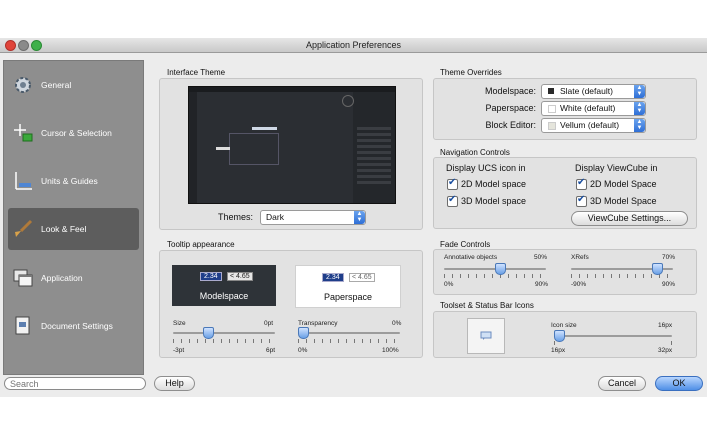 Image resolution: width=707 pixels, height=435 pixels. What do you see at coordinates (224, 285) in the screenshot?
I see `tooltip-preview-modelspace: 2.34 < 4.65 Modelspace` at bounding box center [224, 285].